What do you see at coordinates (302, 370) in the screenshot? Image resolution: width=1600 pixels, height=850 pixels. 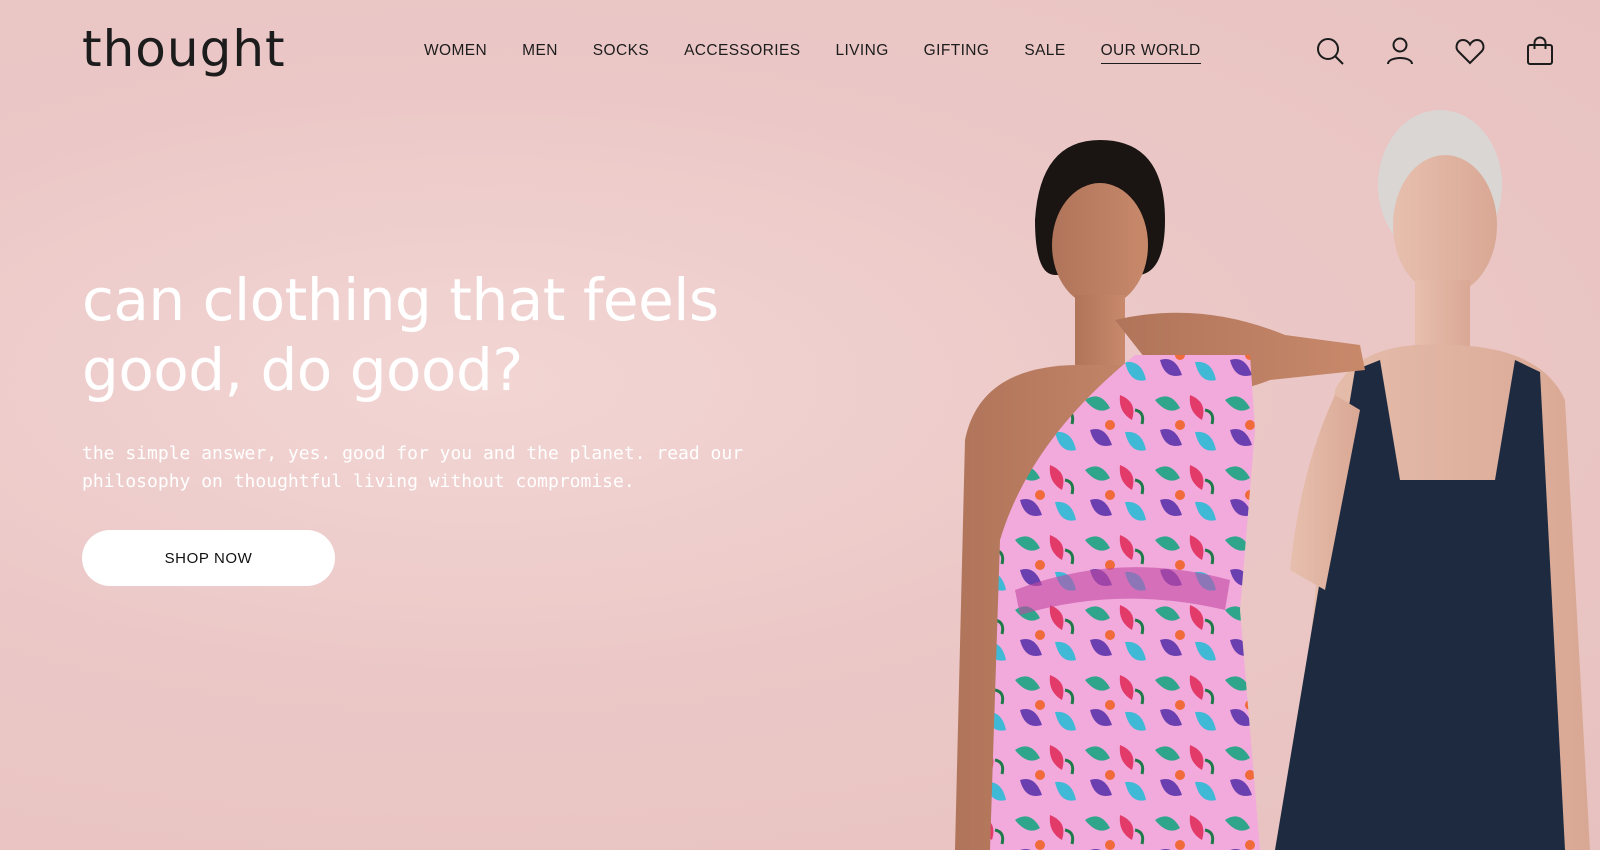 I see `hero-headline-line2: good, do good?` at bounding box center [302, 370].